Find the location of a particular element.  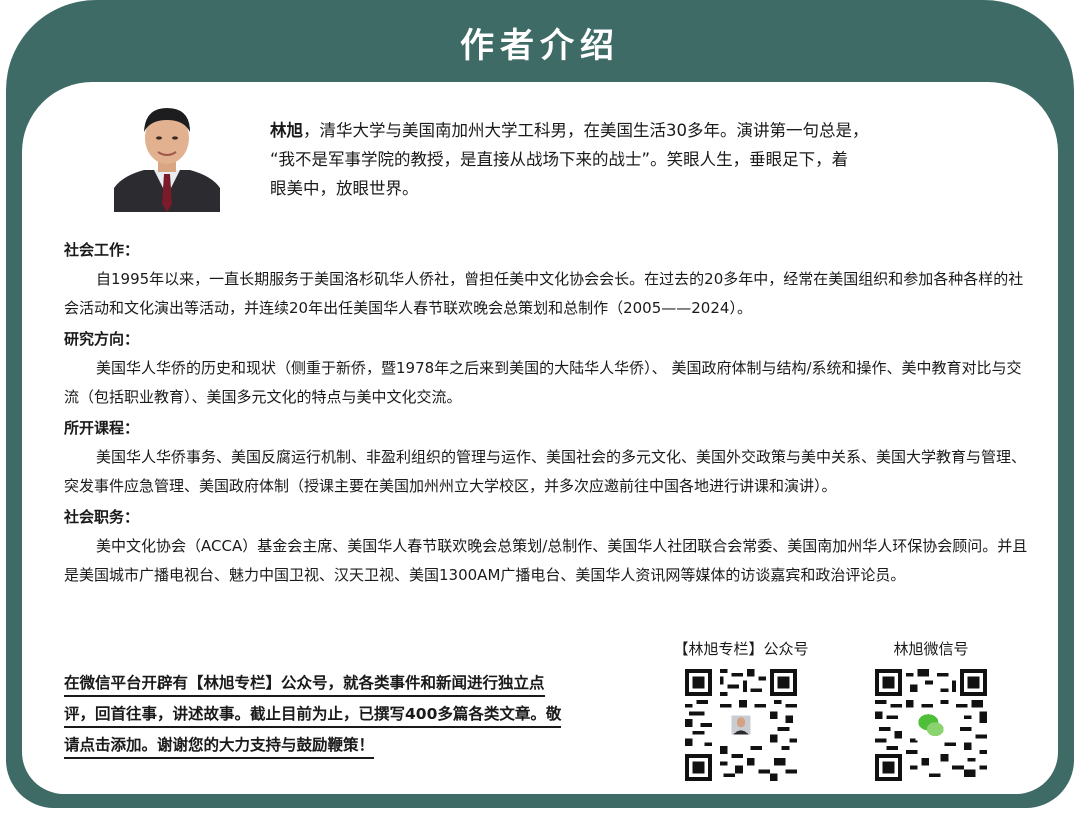

page-title: 作者介绍 is located at coordinates (540, 46).